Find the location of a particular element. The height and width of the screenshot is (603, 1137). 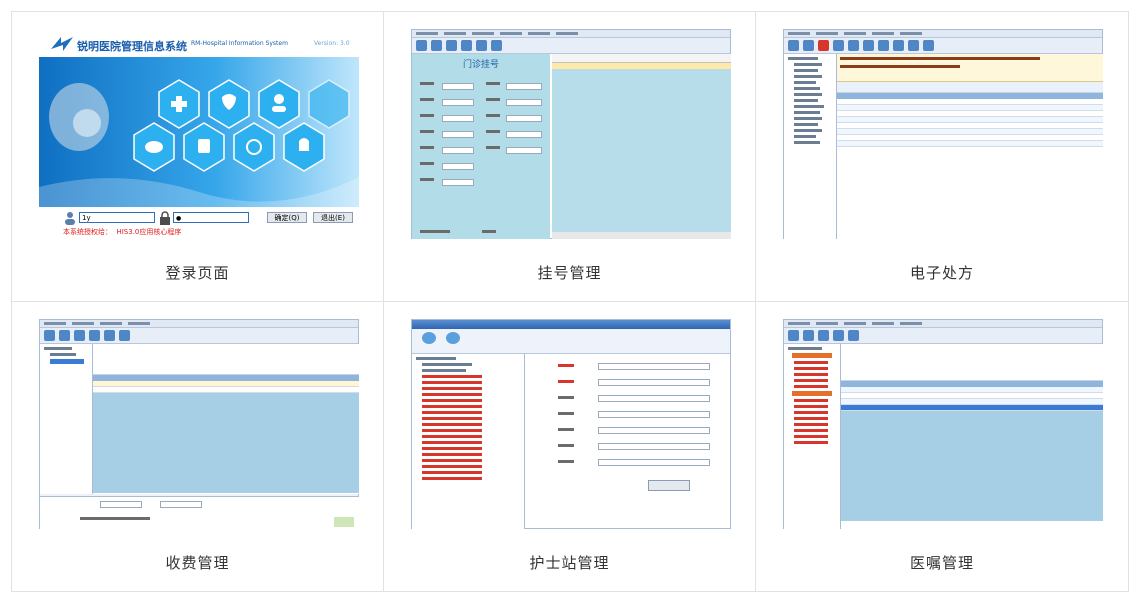

register-form-title: 门诊挂号 is located at coordinates (480, 65).